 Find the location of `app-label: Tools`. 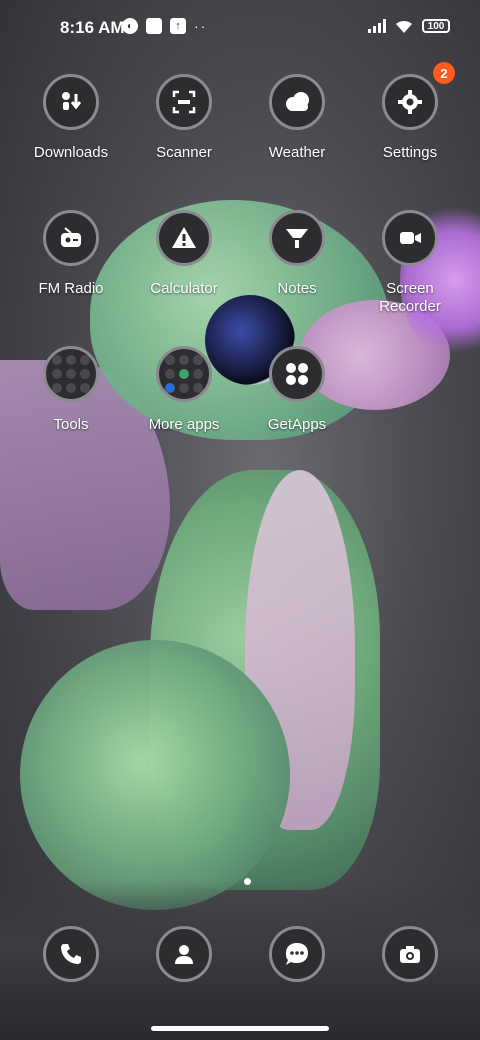

app-label: Tools is located at coordinates (71, 424).